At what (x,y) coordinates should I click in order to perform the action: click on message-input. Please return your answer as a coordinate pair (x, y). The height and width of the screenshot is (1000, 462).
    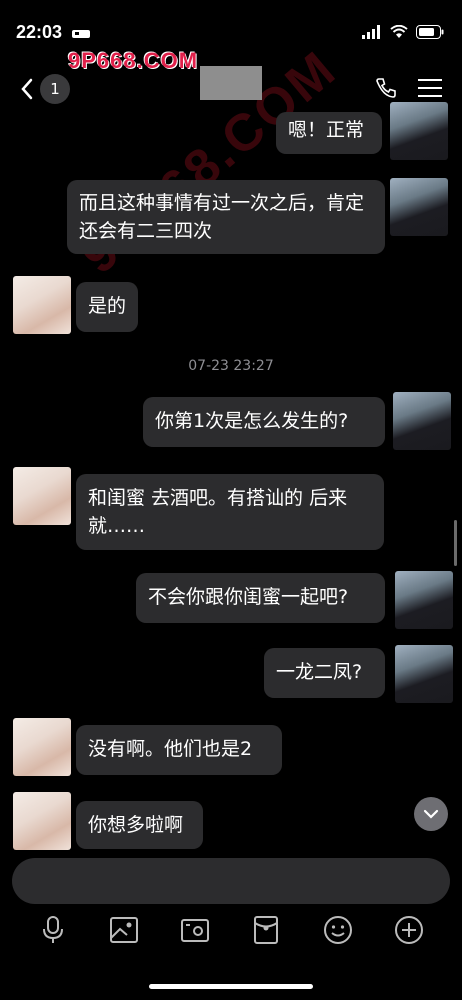
    Looking at the image, I should click on (231, 881).